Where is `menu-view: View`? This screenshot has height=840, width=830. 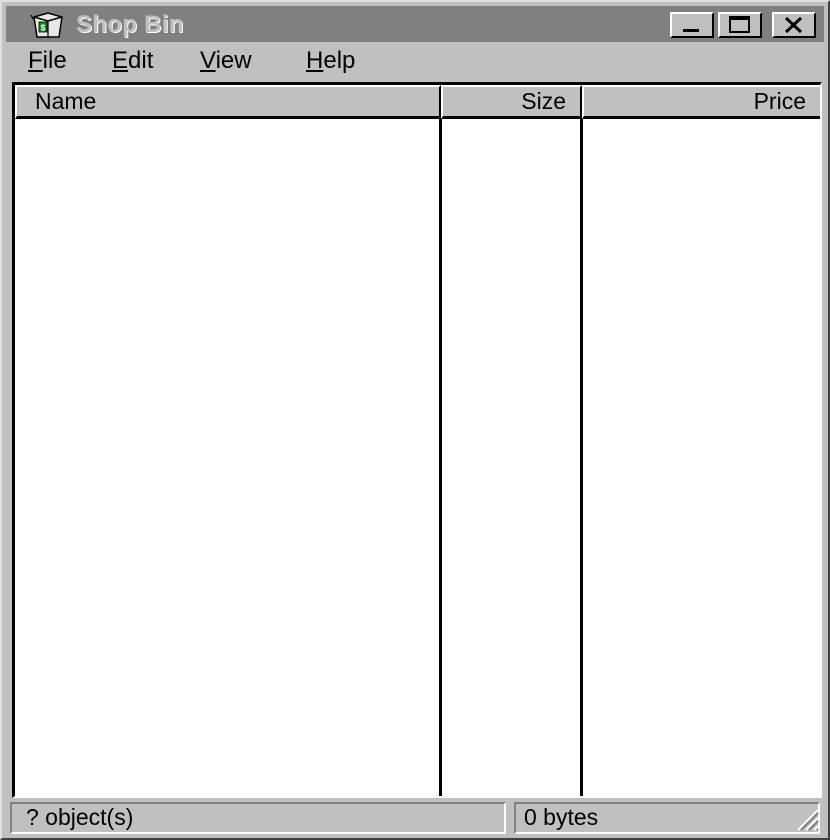 menu-view: View is located at coordinates (226, 61).